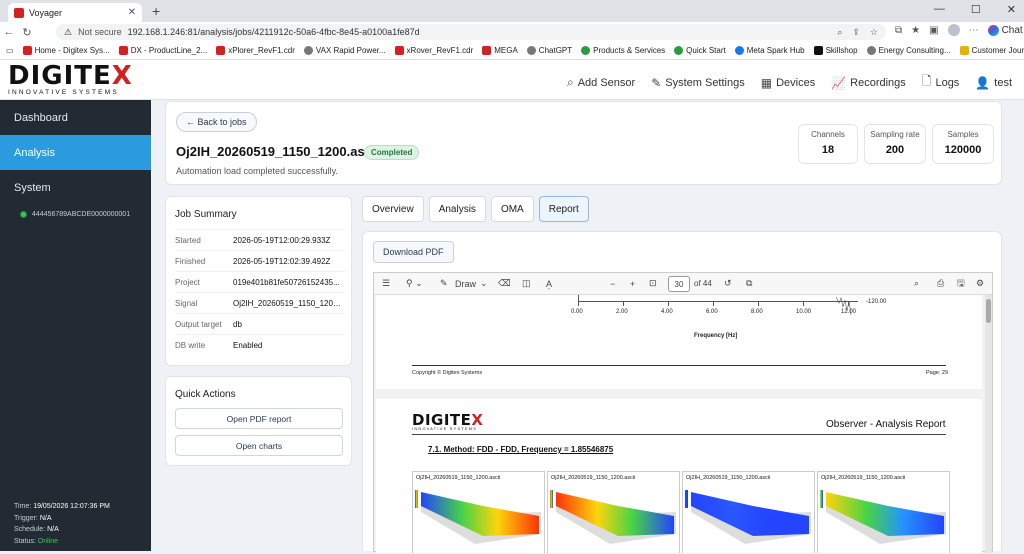 This screenshot has width=1024, height=554. What do you see at coordinates (255, 50) in the screenshot?
I see `bookmark-item: xPlorer_RevF1.cdr` at bounding box center [255, 50].